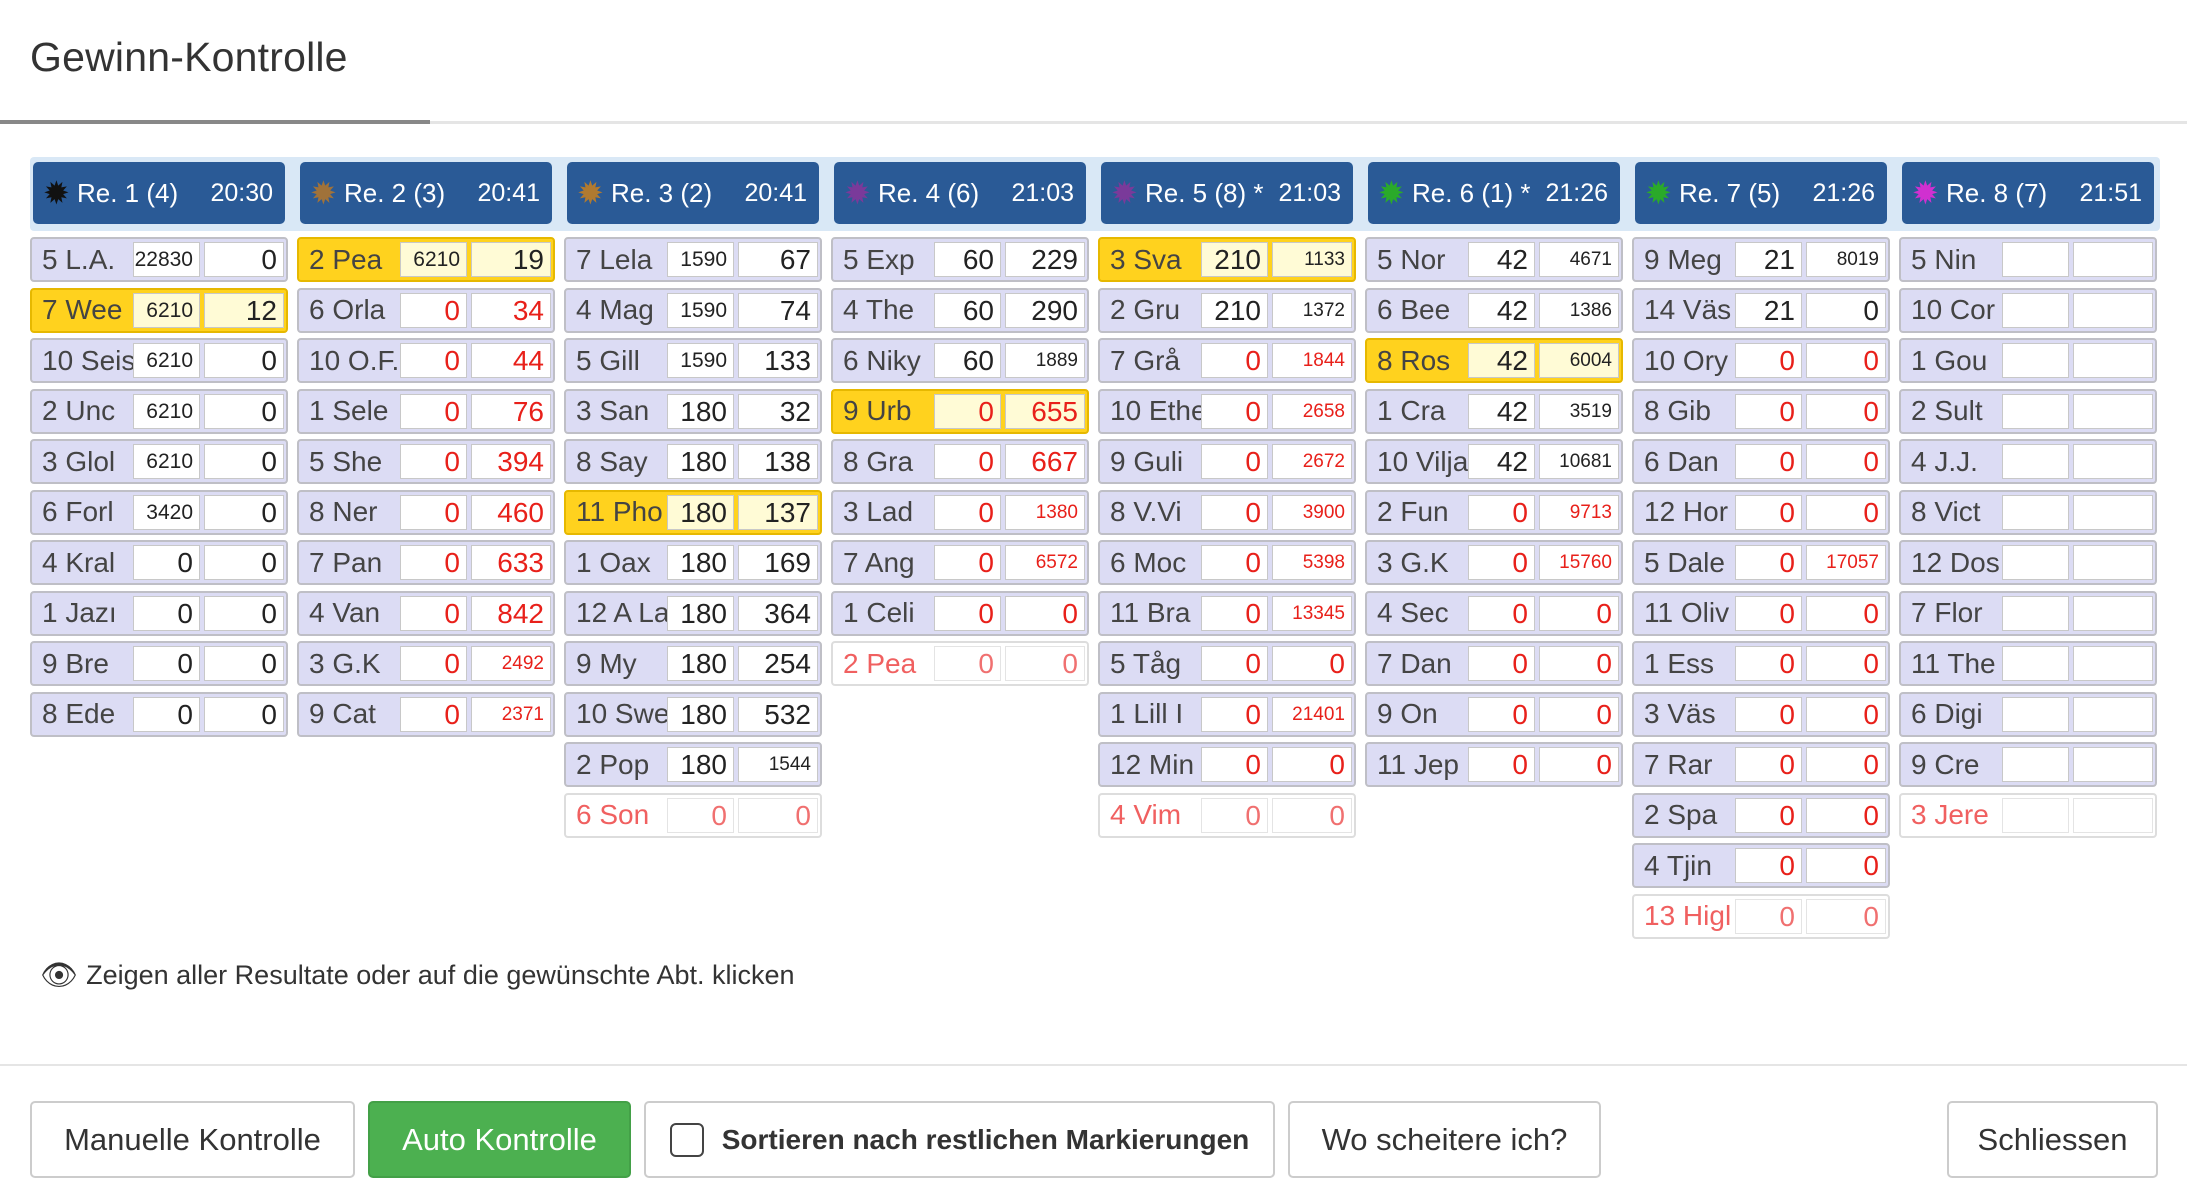 The image size is (2187, 1191). What do you see at coordinates (1494, 562) in the screenshot?
I see `horse-row: 3 G.K 0 15760` at bounding box center [1494, 562].